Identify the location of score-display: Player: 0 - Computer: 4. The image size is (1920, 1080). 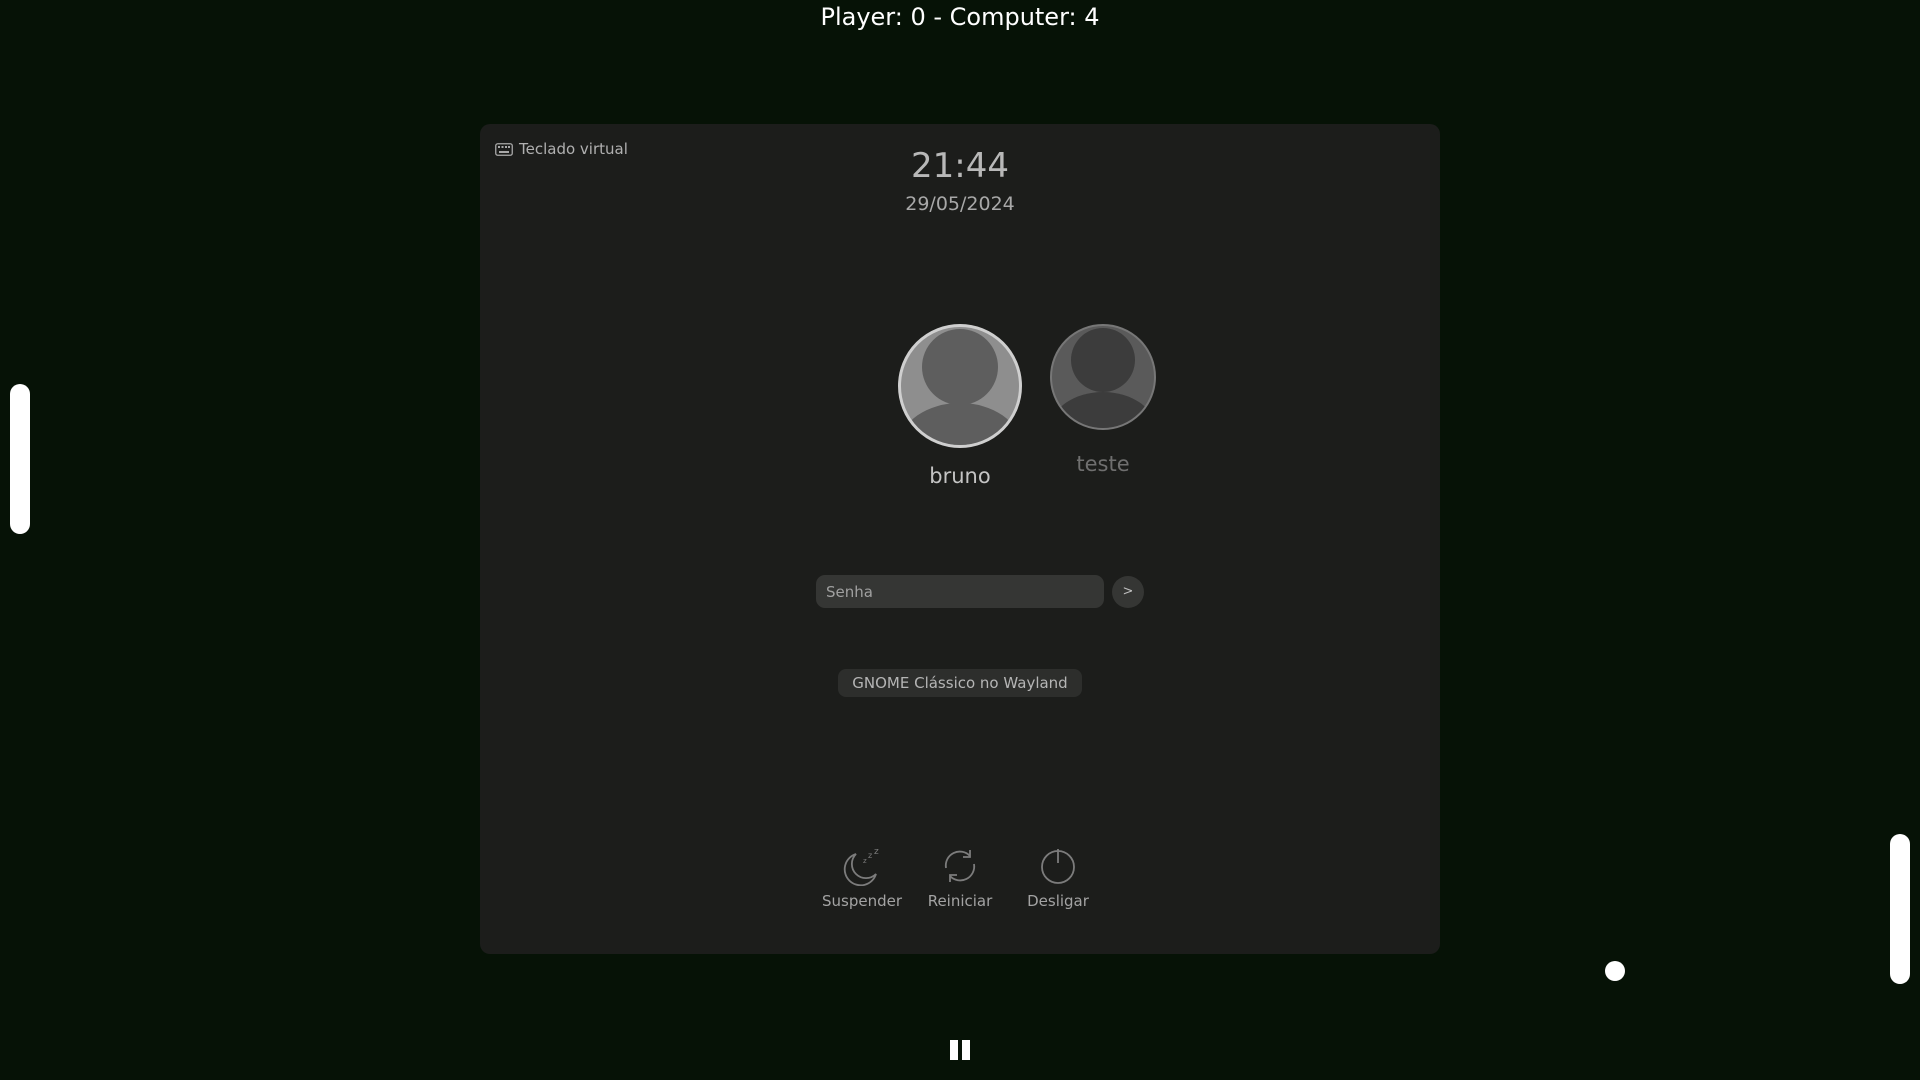
(960, 17).